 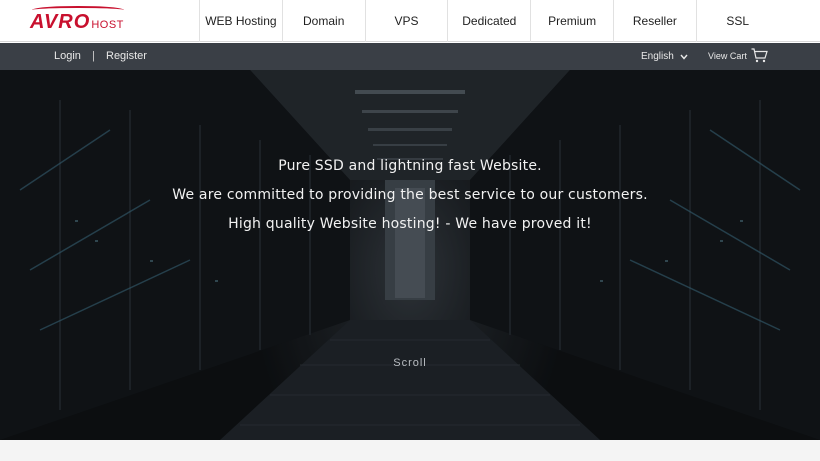 What do you see at coordinates (107, 25) in the screenshot?
I see `logo-sub-text: HOST` at bounding box center [107, 25].